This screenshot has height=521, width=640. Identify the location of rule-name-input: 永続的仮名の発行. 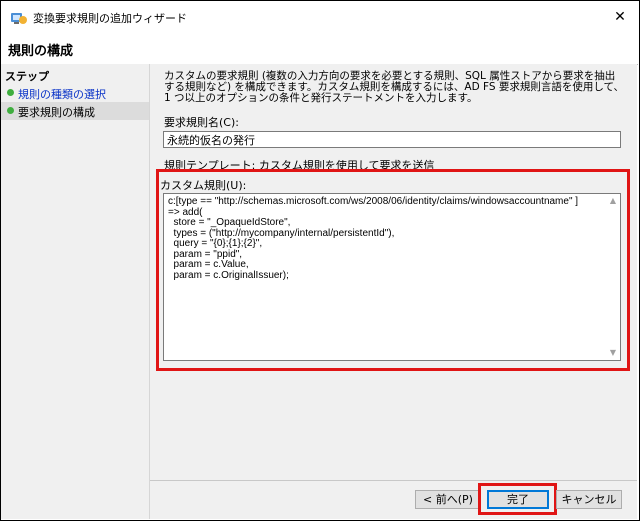
(392, 139).